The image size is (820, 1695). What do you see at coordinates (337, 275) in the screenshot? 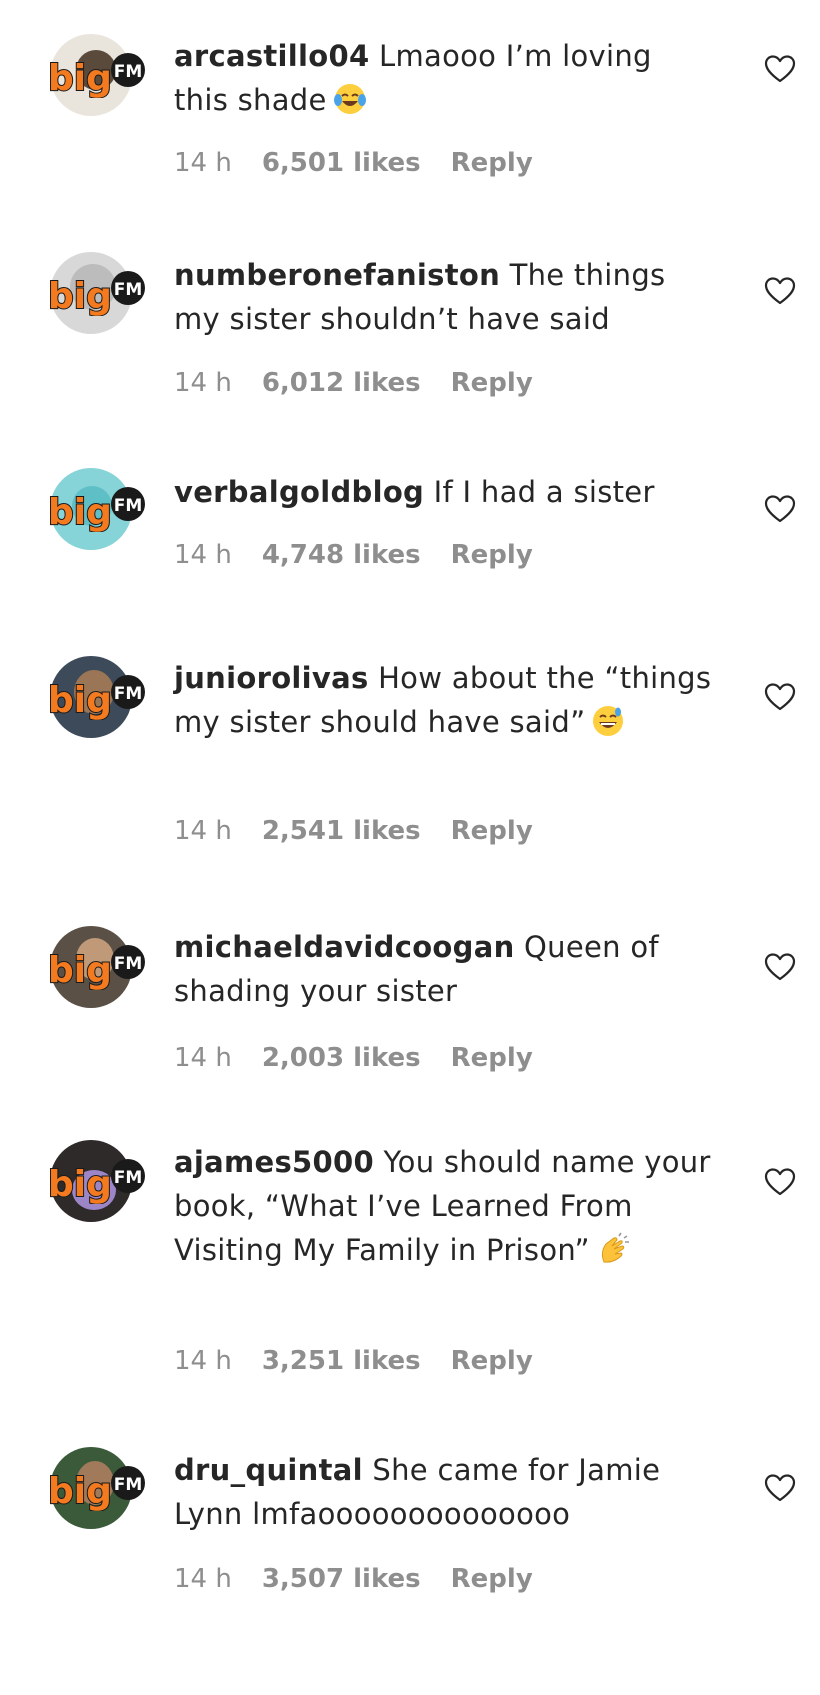
I see `comment-username: numberonefaniston` at bounding box center [337, 275].